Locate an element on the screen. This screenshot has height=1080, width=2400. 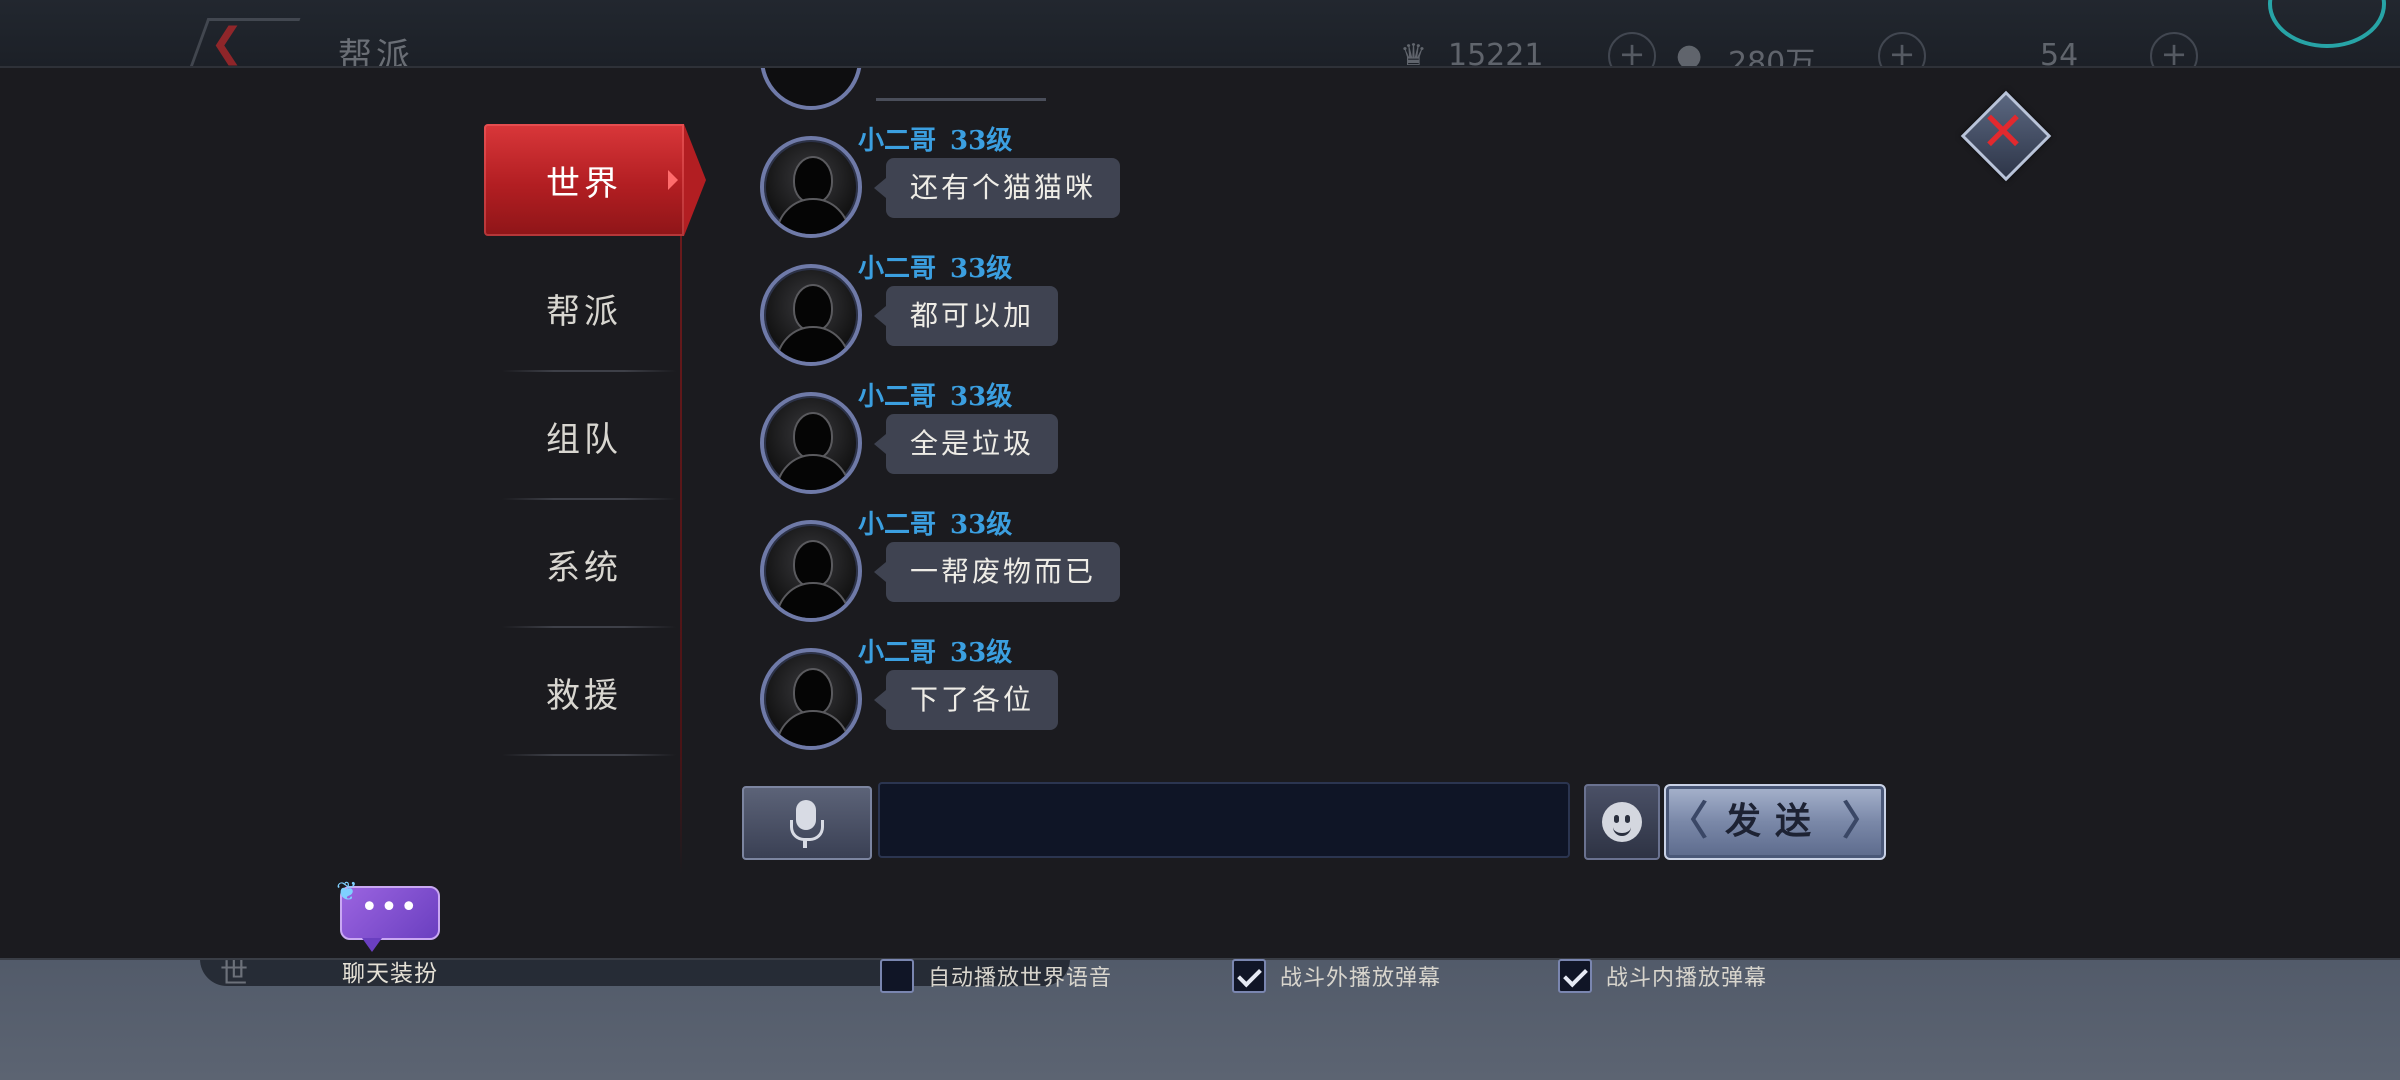
message-item: 小二哥 33级 全是垃圾 is located at coordinates (1206, 444).